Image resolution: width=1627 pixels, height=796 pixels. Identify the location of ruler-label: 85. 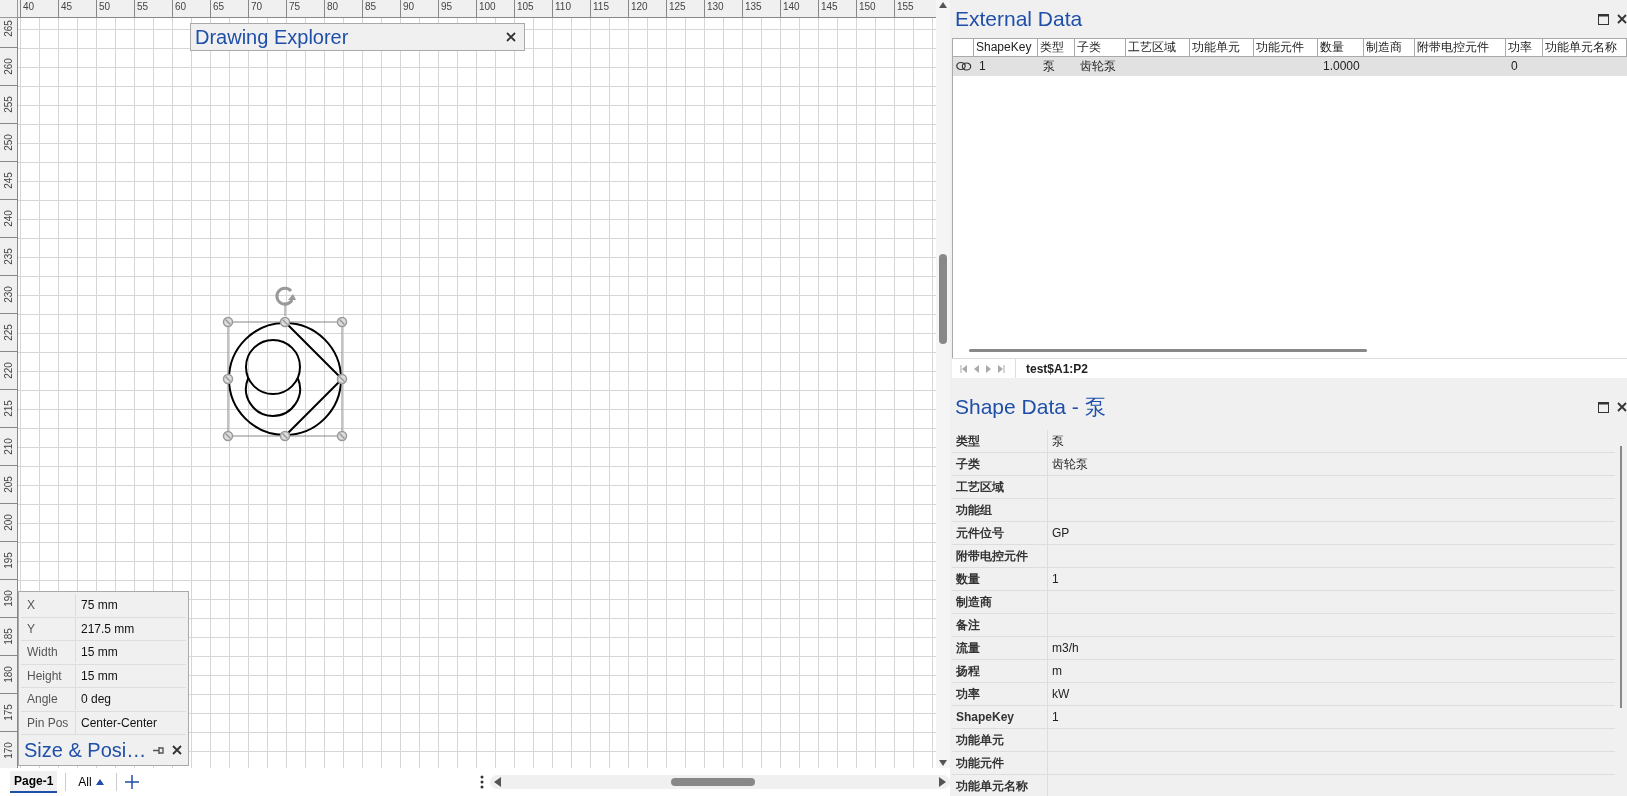
(381, 8).